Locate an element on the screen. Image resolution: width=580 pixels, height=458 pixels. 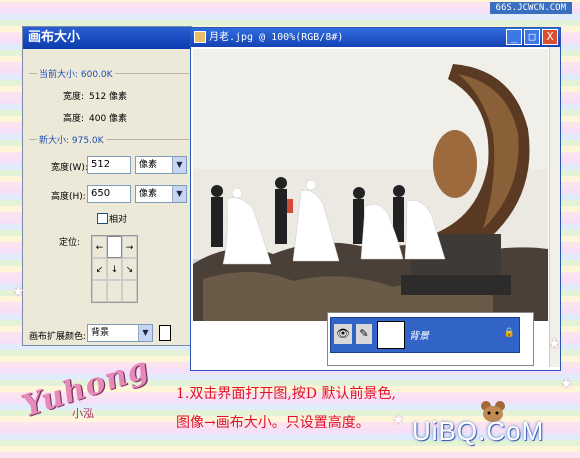
anchor-cell-bottom-right is located at coordinates (129, 291).